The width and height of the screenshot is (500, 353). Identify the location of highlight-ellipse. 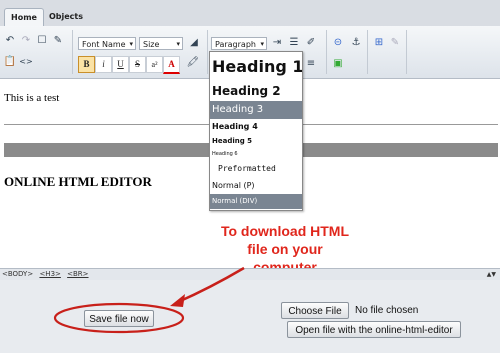
(119, 318).